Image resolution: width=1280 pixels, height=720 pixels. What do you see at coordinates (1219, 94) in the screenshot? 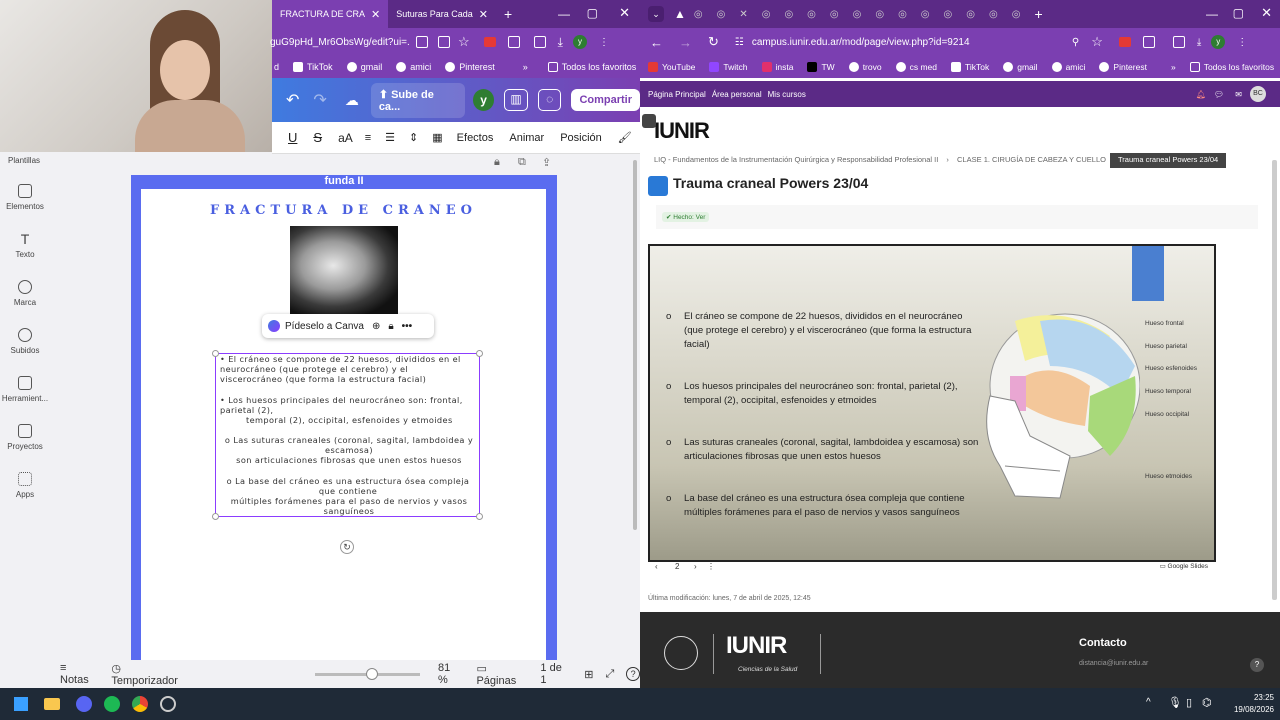
I see `chat-icon: 💬︎` at bounding box center [1219, 94].